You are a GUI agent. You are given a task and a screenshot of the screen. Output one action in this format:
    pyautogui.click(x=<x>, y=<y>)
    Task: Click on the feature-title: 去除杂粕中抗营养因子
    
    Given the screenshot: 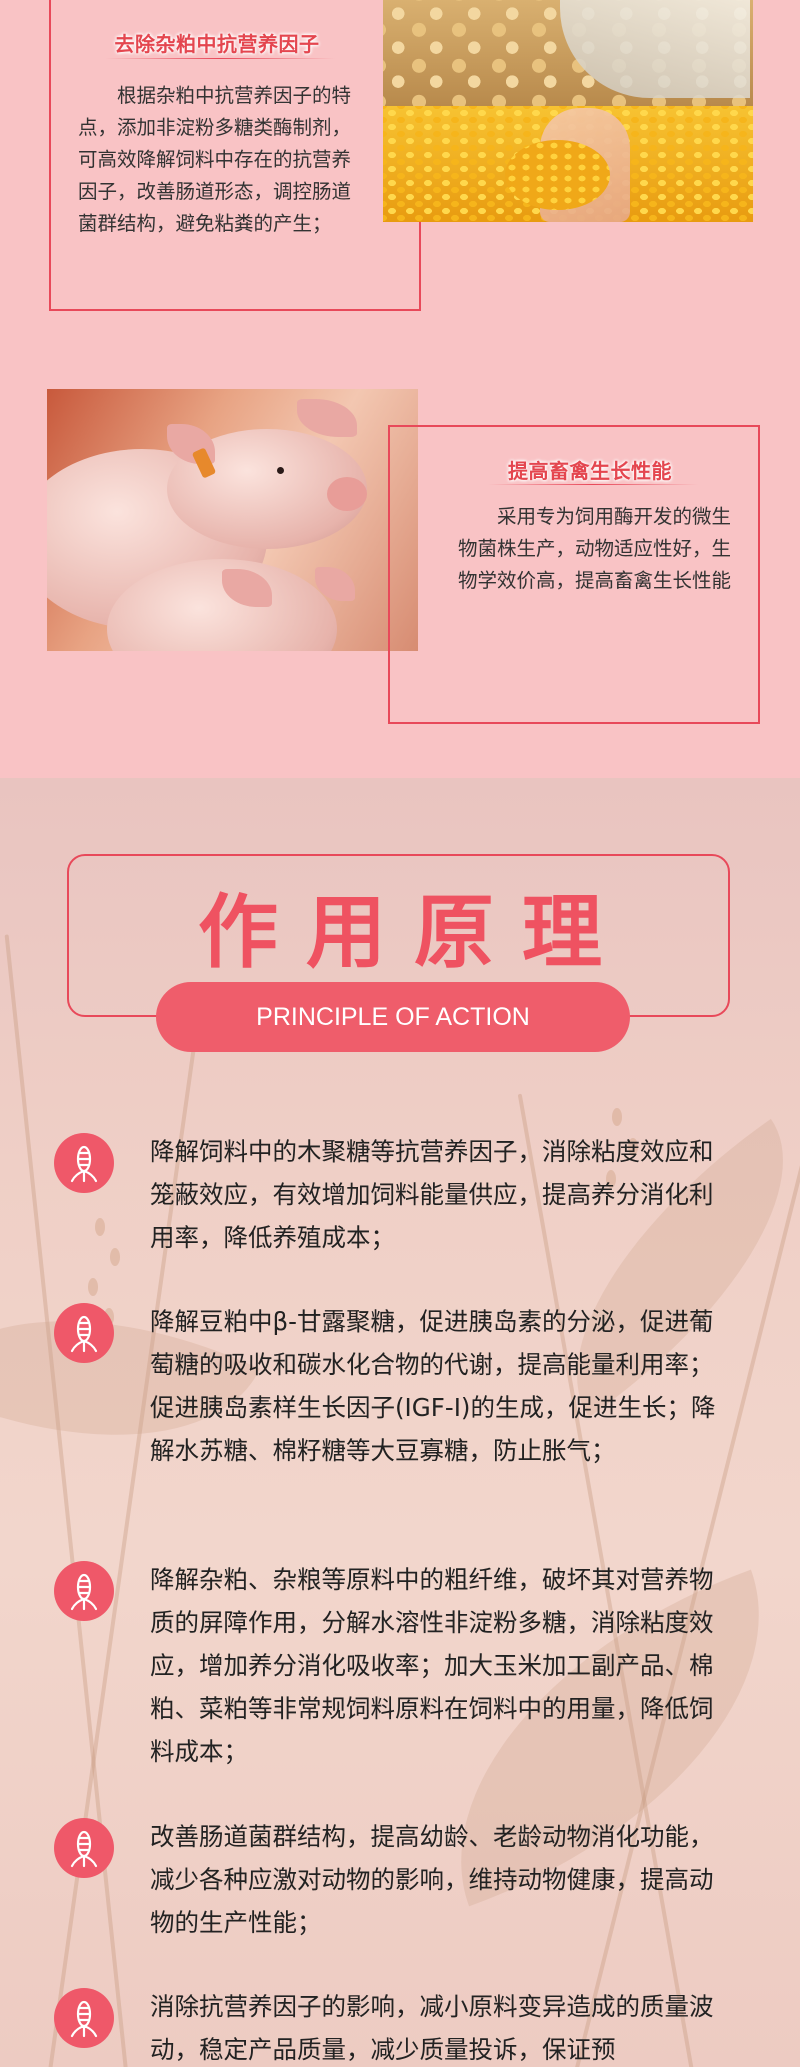 What is the action you would take?
    pyautogui.click(x=217, y=44)
    